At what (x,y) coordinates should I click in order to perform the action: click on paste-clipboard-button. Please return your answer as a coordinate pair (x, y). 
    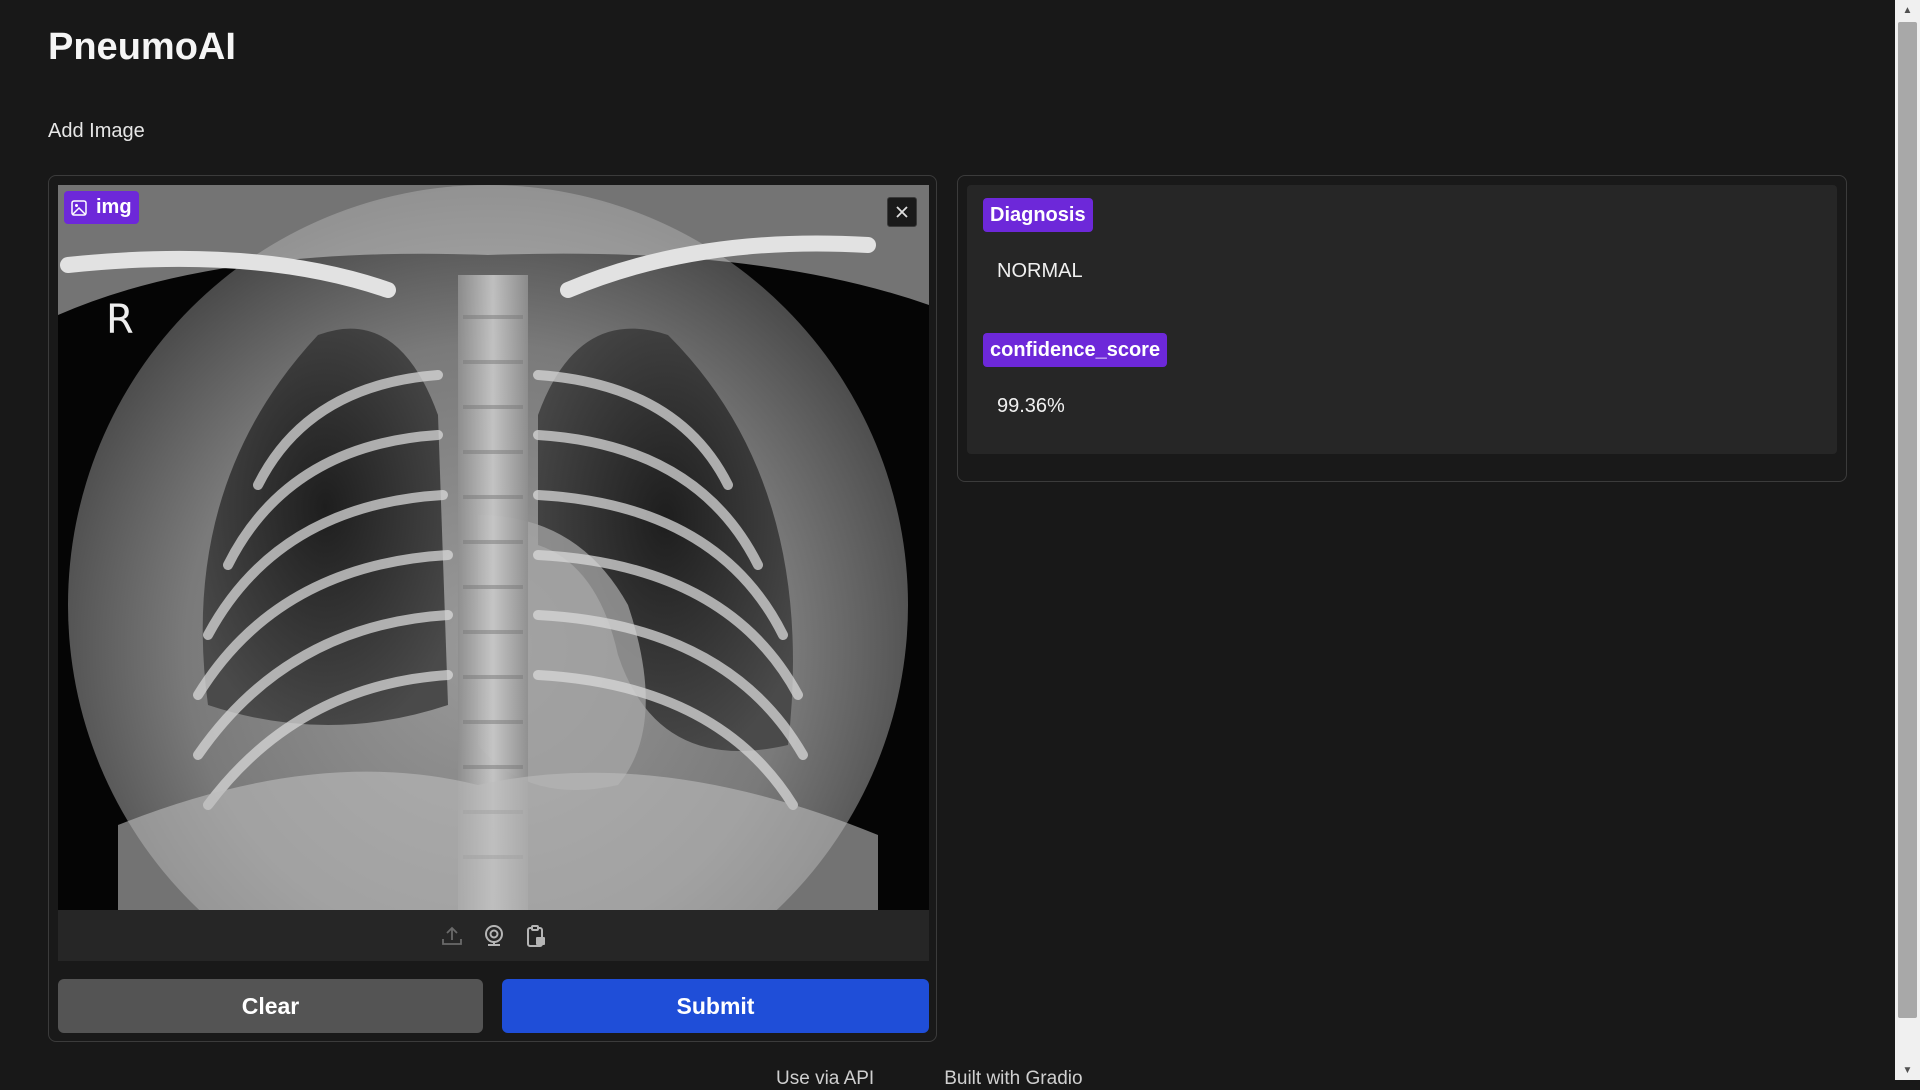
    Looking at the image, I should click on (536, 936).